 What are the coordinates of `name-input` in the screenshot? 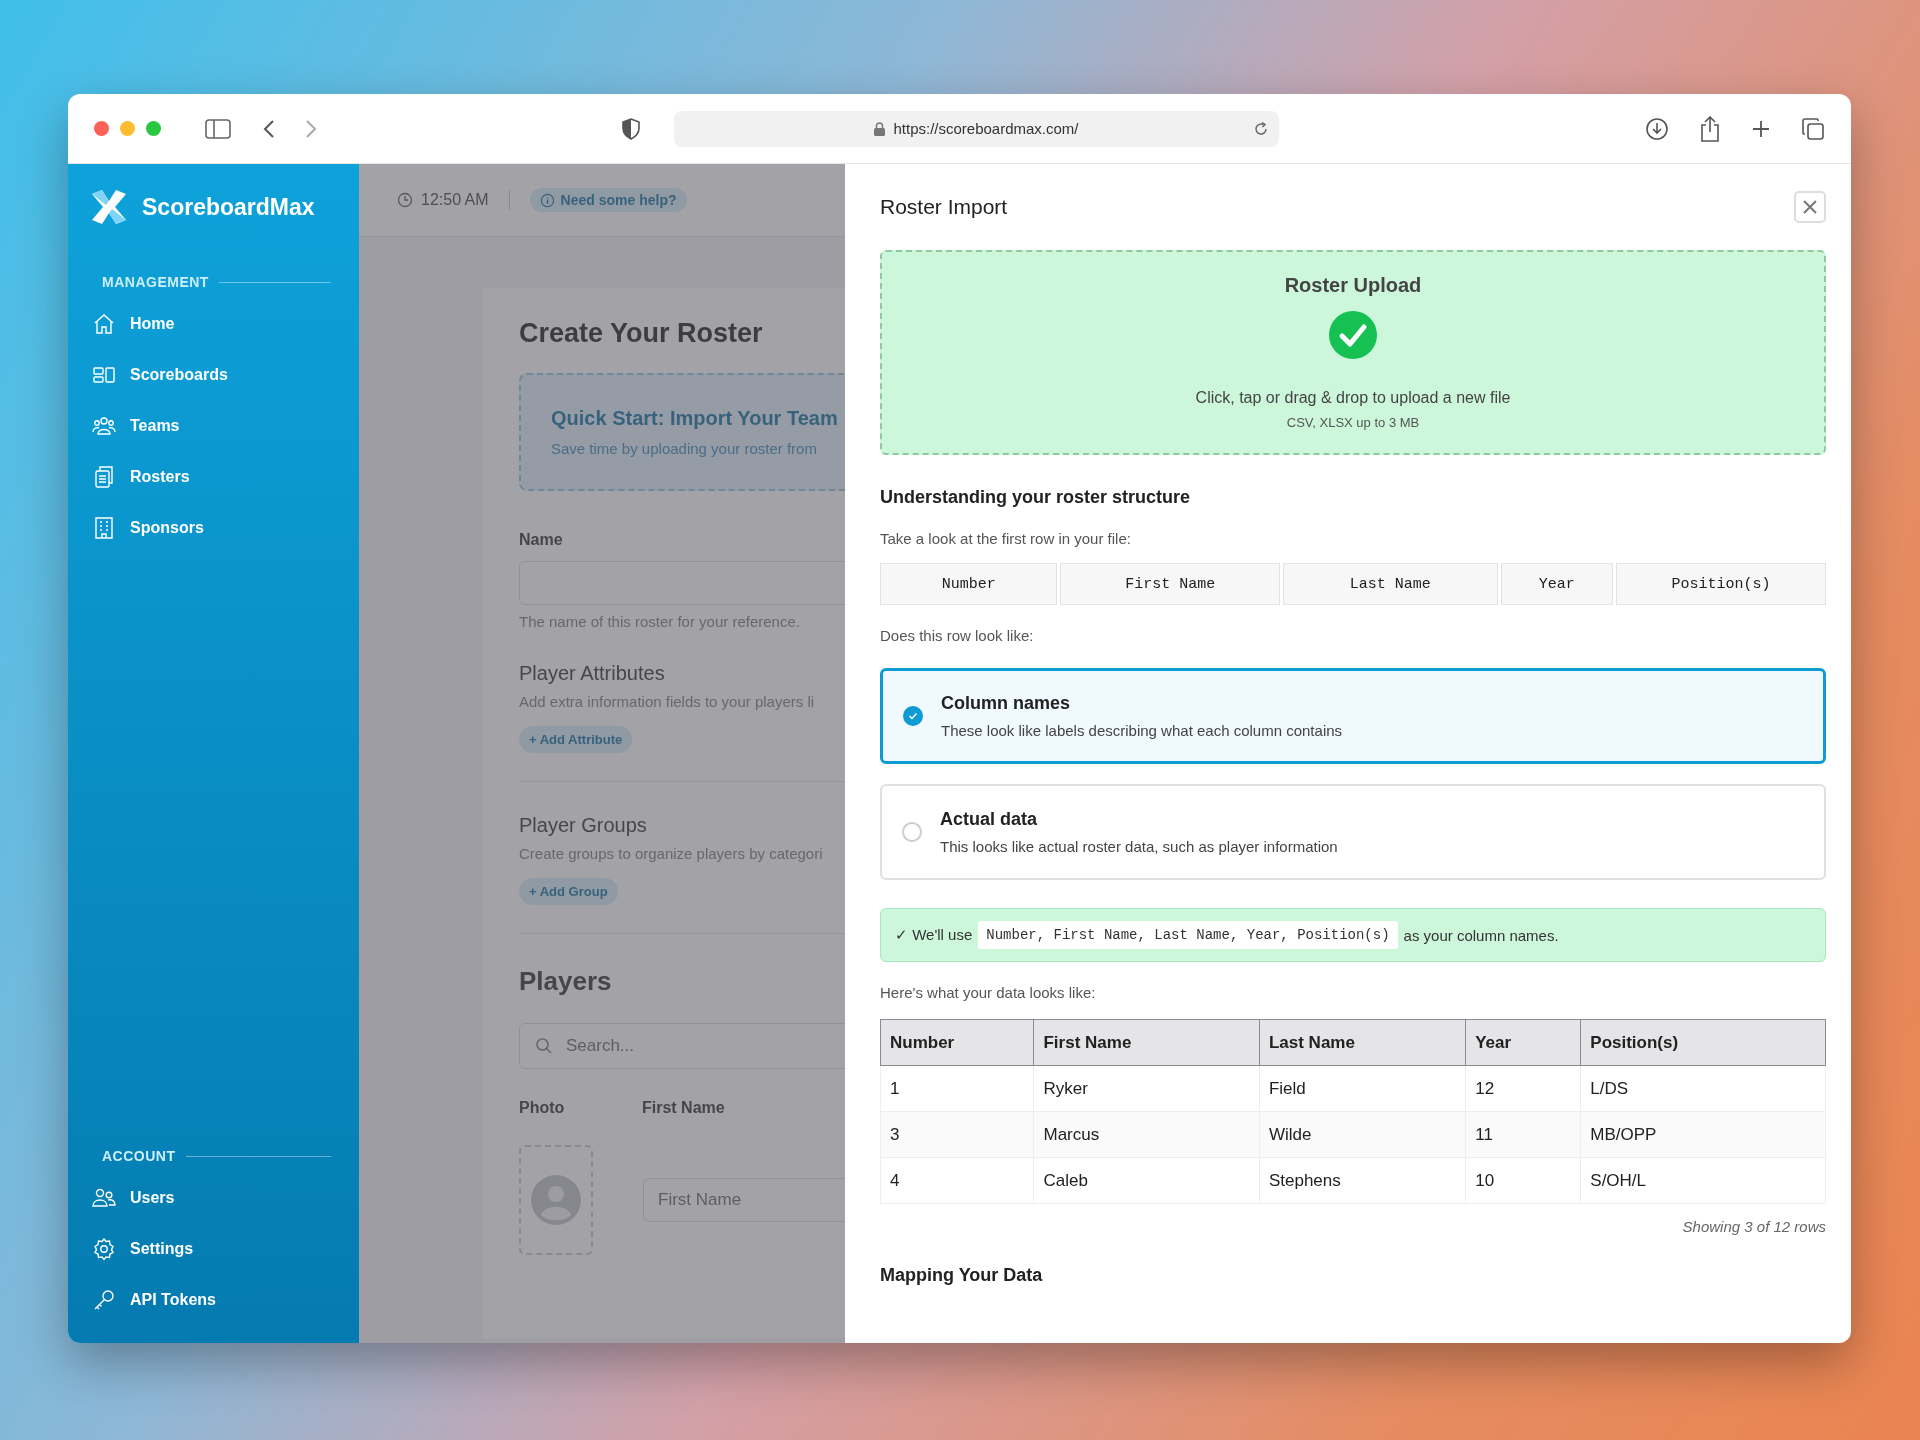 It's located at (682, 583).